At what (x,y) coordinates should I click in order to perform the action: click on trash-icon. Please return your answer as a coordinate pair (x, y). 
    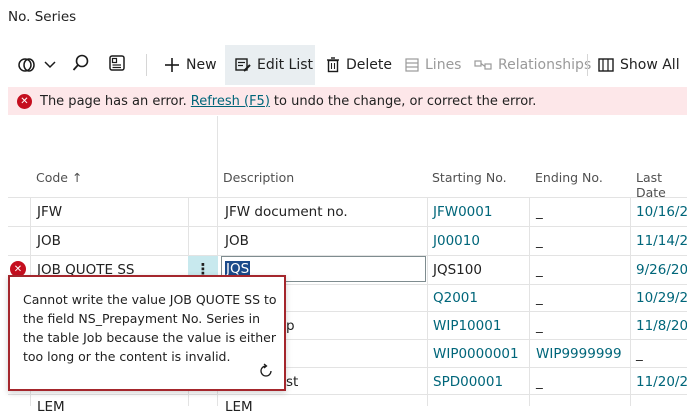
    Looking at the image, I should click on (333, 65).